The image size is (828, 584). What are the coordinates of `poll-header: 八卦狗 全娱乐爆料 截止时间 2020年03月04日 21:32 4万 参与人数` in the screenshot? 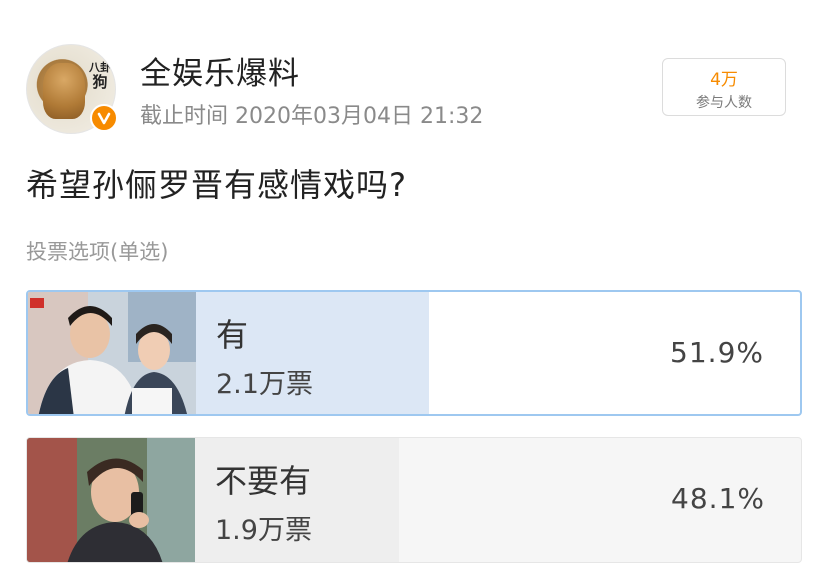 It's located at (414, 88).